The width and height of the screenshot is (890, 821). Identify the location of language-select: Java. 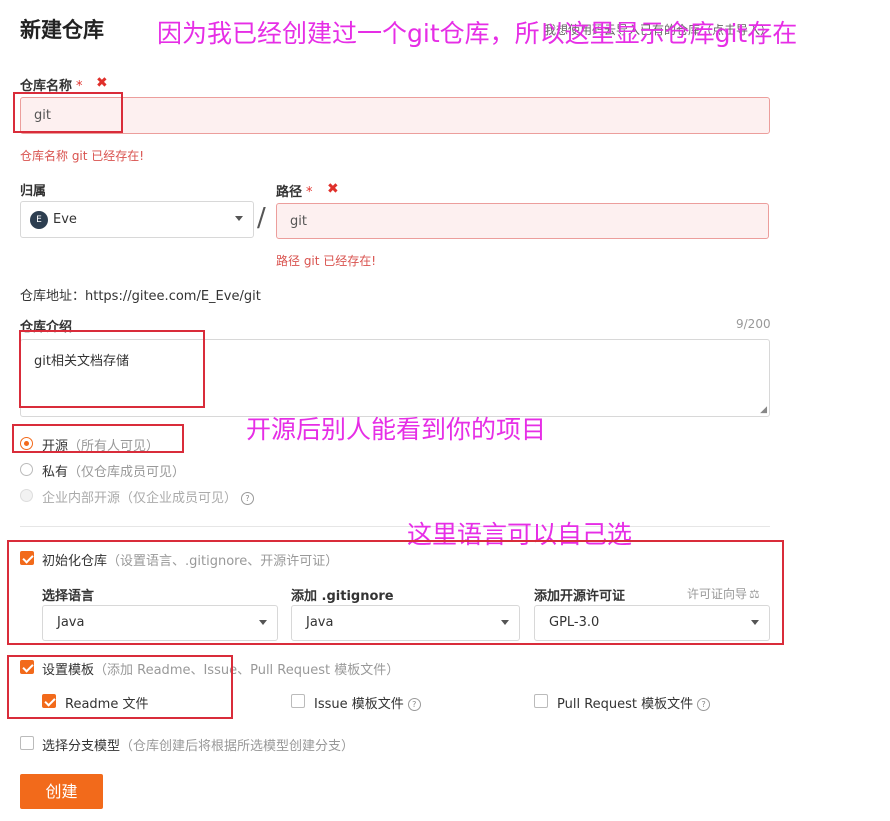
(160, 623).